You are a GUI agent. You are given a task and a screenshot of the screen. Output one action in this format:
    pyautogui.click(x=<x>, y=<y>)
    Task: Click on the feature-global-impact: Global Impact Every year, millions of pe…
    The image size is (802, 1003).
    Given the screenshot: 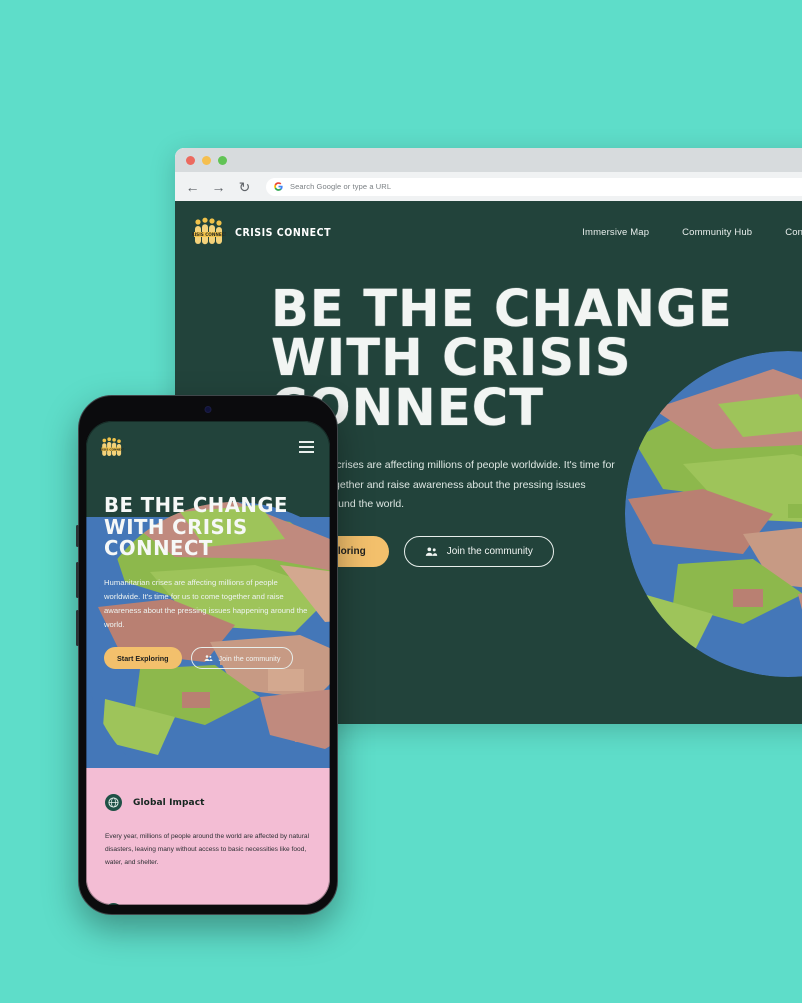 What is the action you would take?
    pyautogui.click(x=208, y=832)
    